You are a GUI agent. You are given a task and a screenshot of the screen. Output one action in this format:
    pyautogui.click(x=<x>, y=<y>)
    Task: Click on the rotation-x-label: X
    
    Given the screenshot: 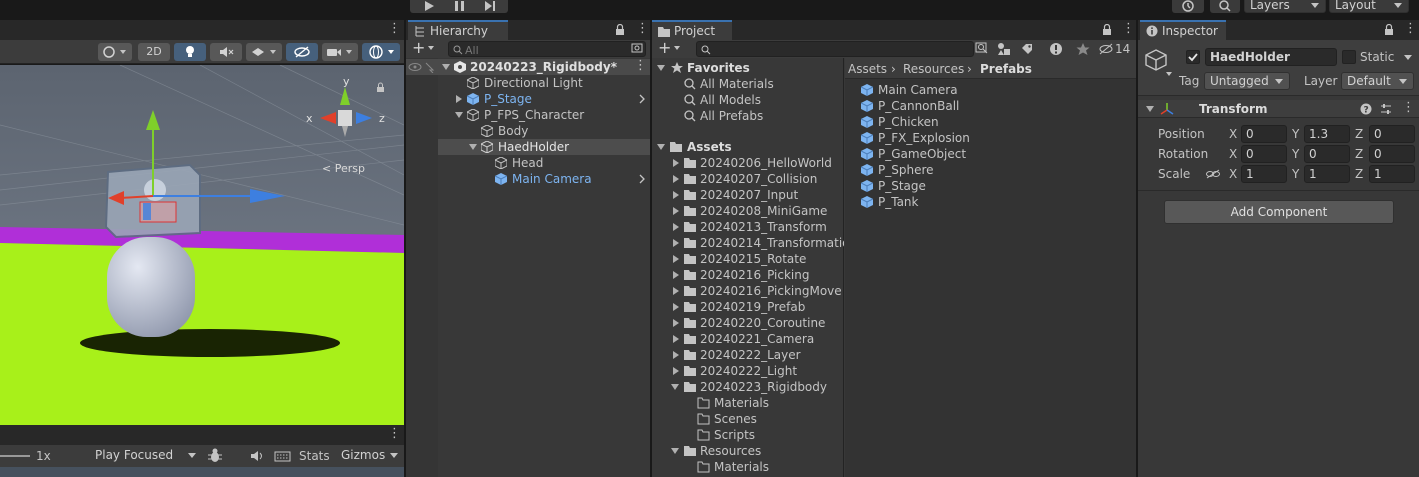 What is the action you would take?
    pyautogui.click(x=1233, y=154)
    